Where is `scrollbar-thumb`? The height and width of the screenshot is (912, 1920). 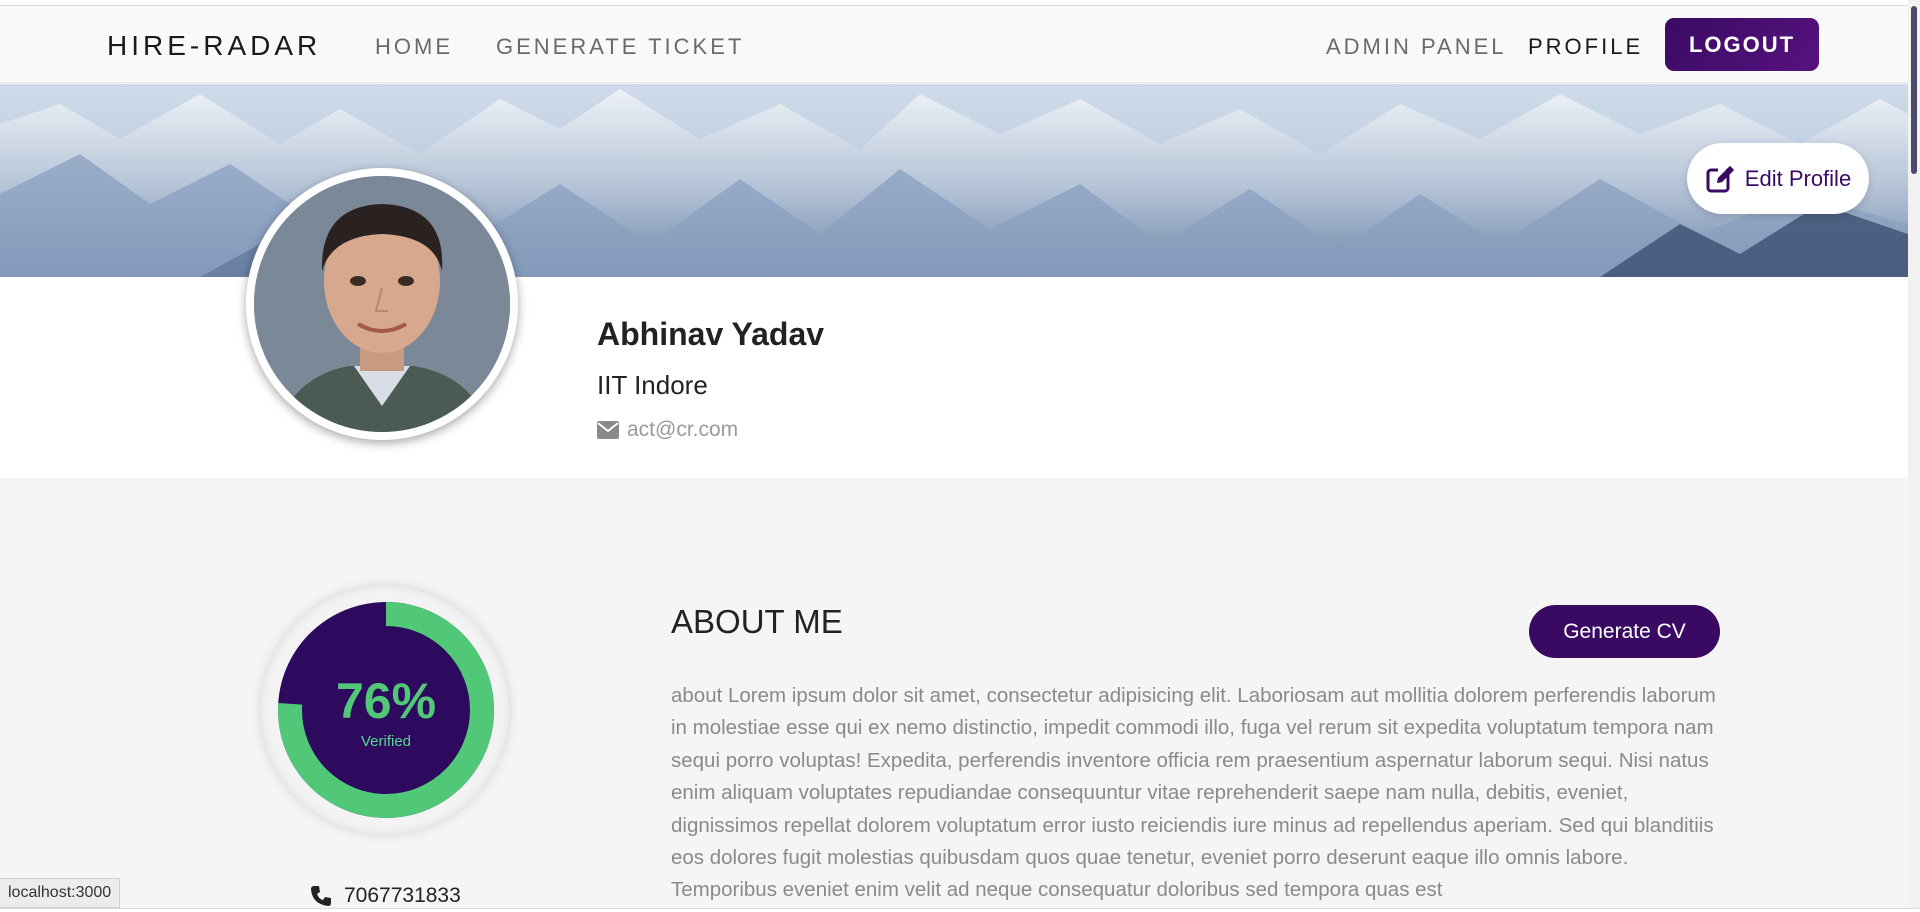 scrollbar-thumb is located at coordinates (1914, 90).